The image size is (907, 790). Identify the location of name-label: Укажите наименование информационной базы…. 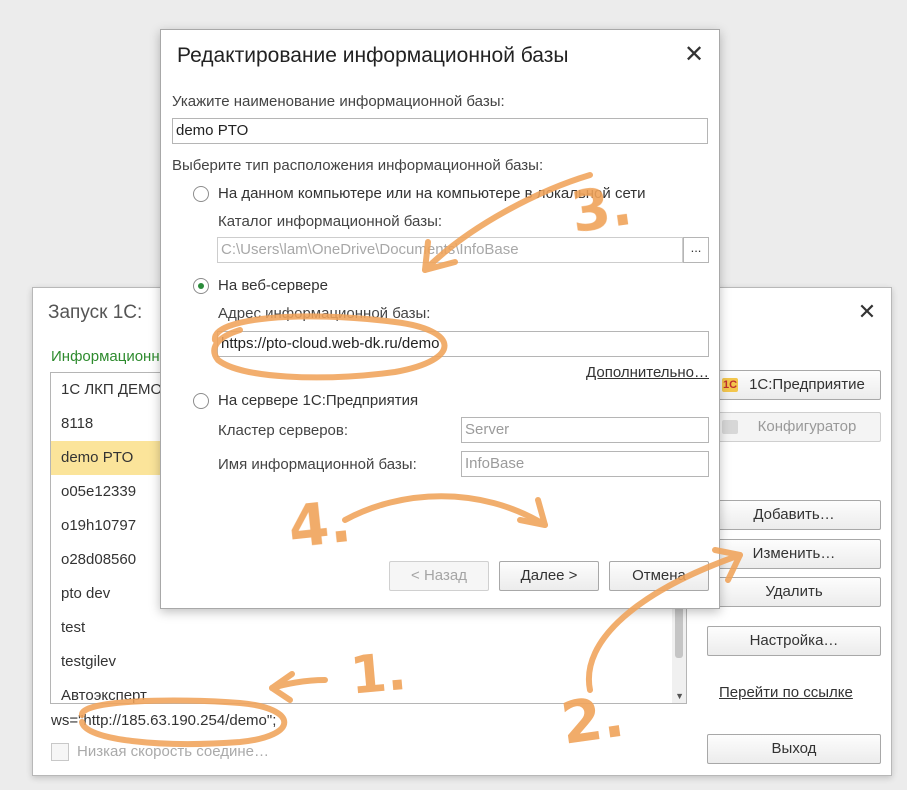
(338, 101).